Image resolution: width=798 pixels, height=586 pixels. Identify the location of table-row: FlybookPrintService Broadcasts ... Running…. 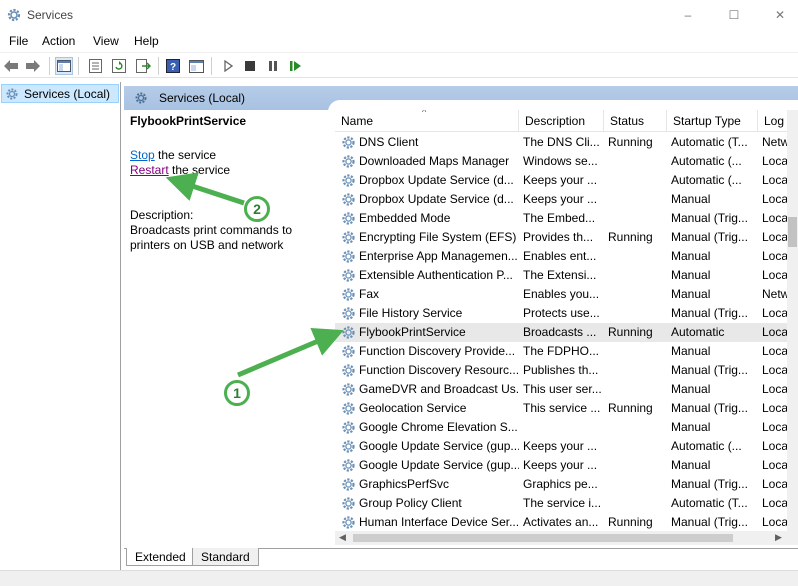
(566, 332).